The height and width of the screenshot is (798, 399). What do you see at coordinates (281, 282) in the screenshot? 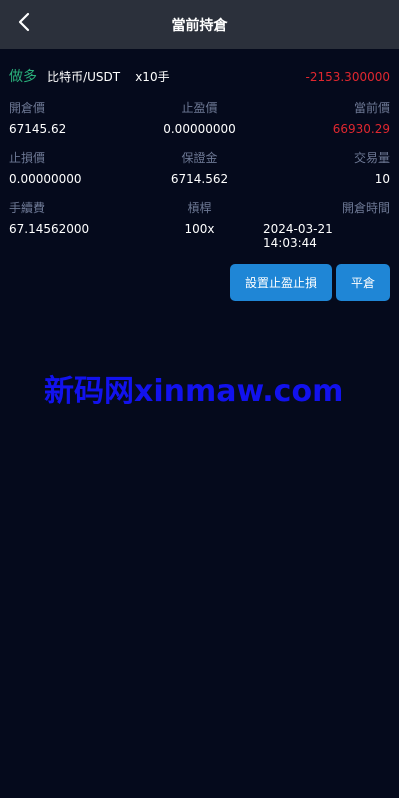
I see `set-tp-sl-button: 設置止盈止損` at bounding box center [281, 282].